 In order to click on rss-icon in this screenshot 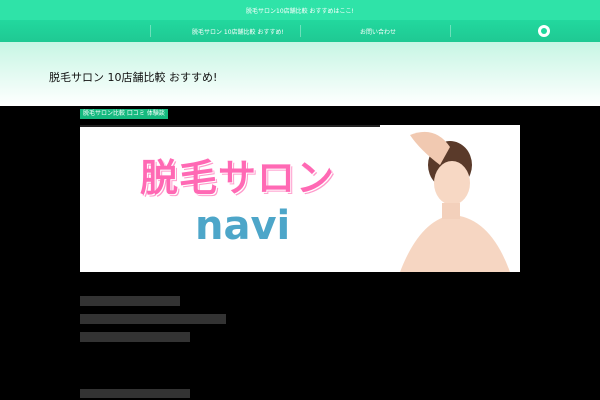, I will do `click(544, 31)`.